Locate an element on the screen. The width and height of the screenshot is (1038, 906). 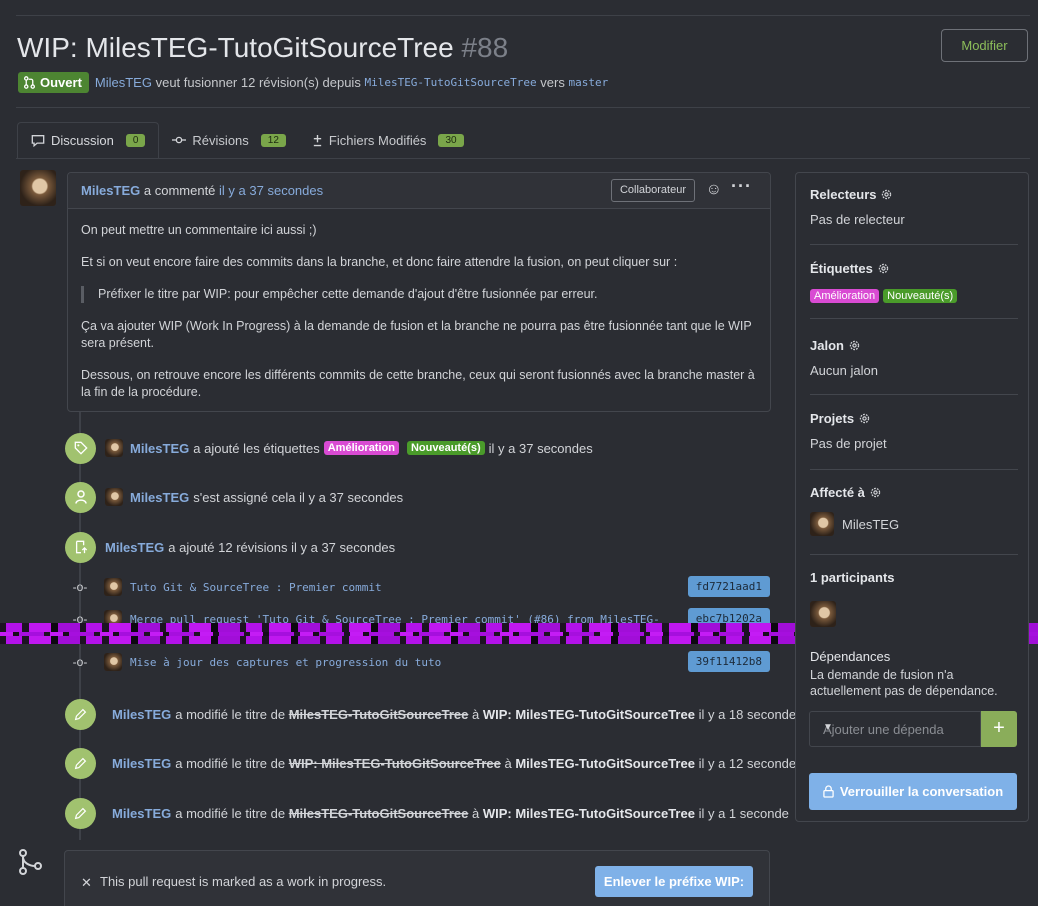
tab-label: Fichiers Modifiés is located at coordinates (377, 140).